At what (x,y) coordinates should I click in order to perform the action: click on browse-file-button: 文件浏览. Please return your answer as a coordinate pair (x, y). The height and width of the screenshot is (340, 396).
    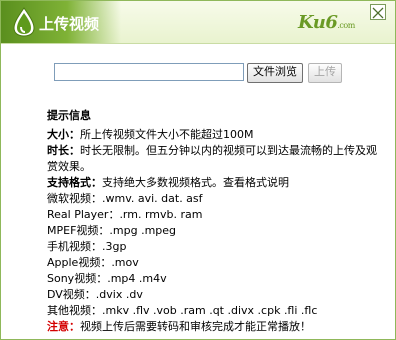
    Looking at the image, I should click on (275, 73).